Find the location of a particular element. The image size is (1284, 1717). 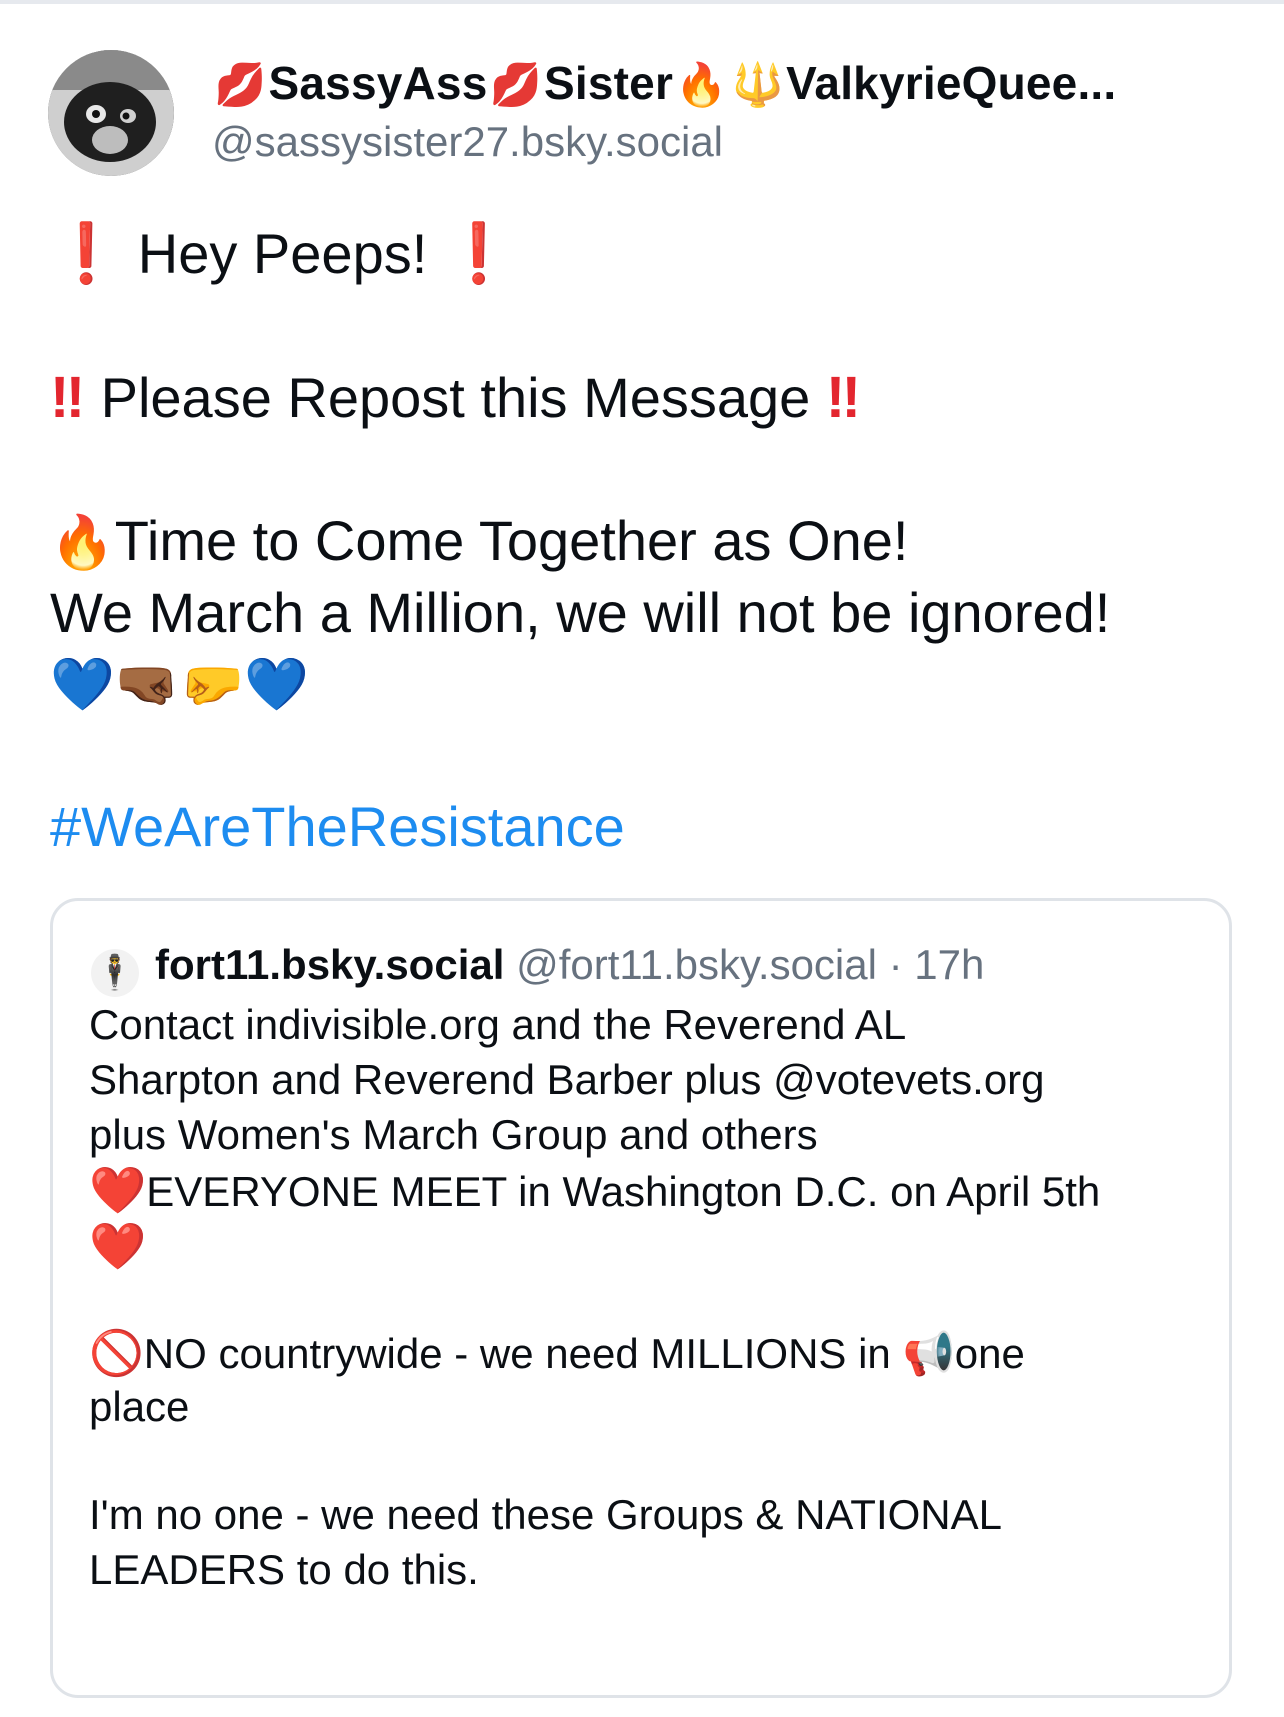

dog-photo-icon is located at coordinates (111, 113).